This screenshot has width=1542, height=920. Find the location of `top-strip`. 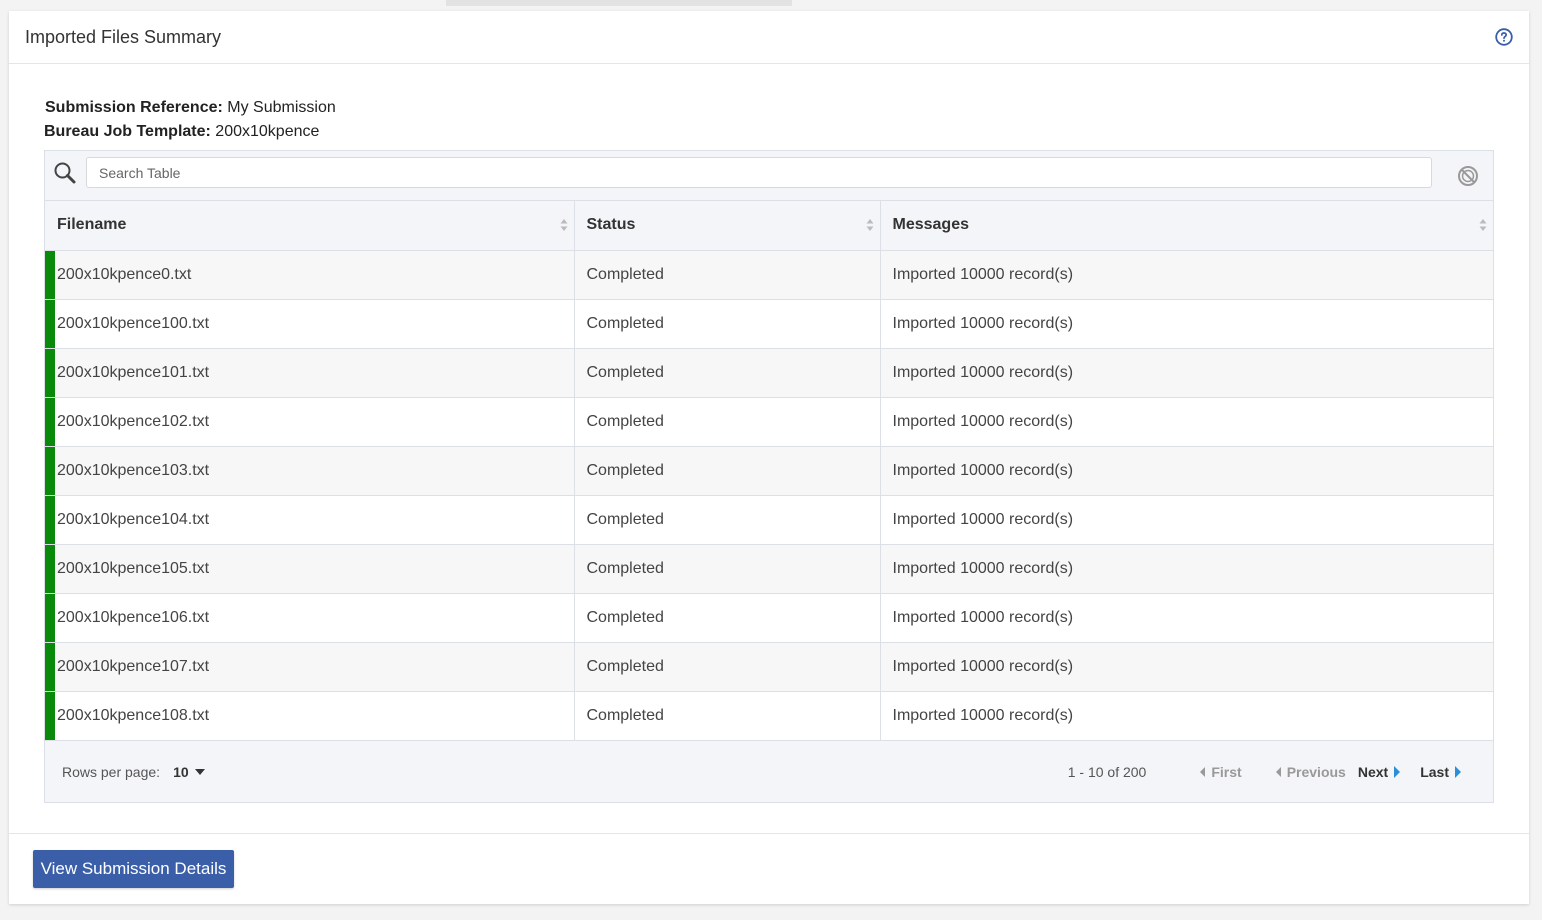

top-strip is located at coordinates (619, 3).